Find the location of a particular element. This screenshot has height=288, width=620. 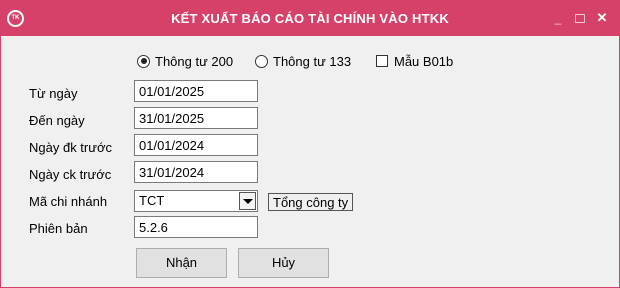

radio-circular-200-label: Thông tư 200 is located at coordinates (194, 61).